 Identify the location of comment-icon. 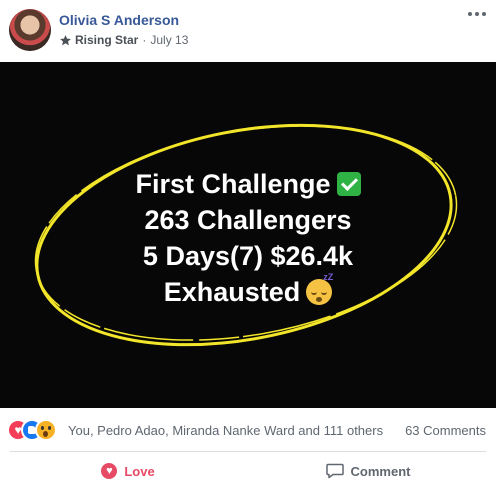
(334, 471).